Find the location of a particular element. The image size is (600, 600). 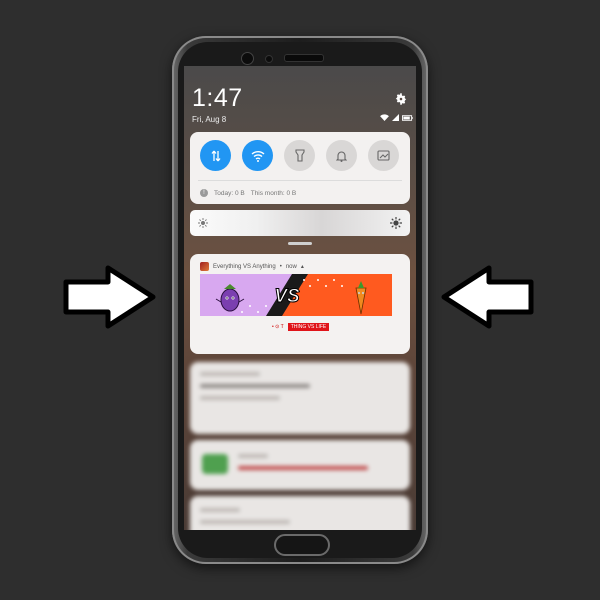

notification-time: now is located at coordinates (291, 266).